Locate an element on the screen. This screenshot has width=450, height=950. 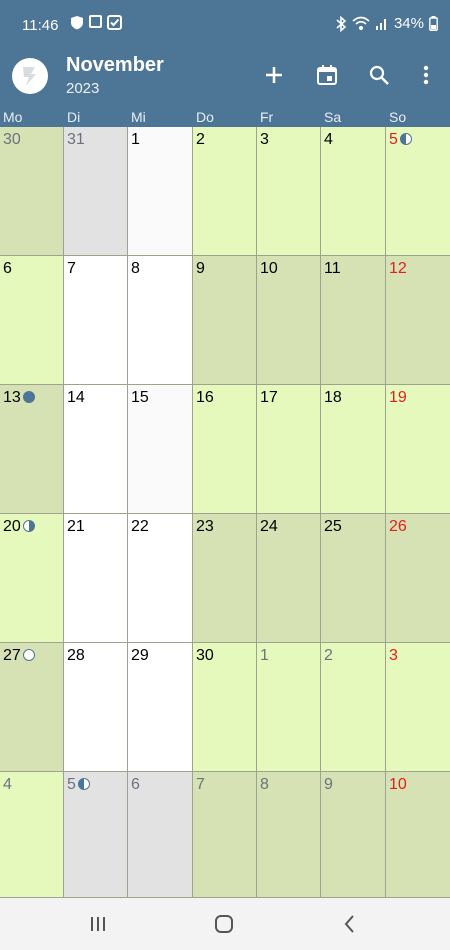
app-logo-icon is located at coordinates (29, 76).